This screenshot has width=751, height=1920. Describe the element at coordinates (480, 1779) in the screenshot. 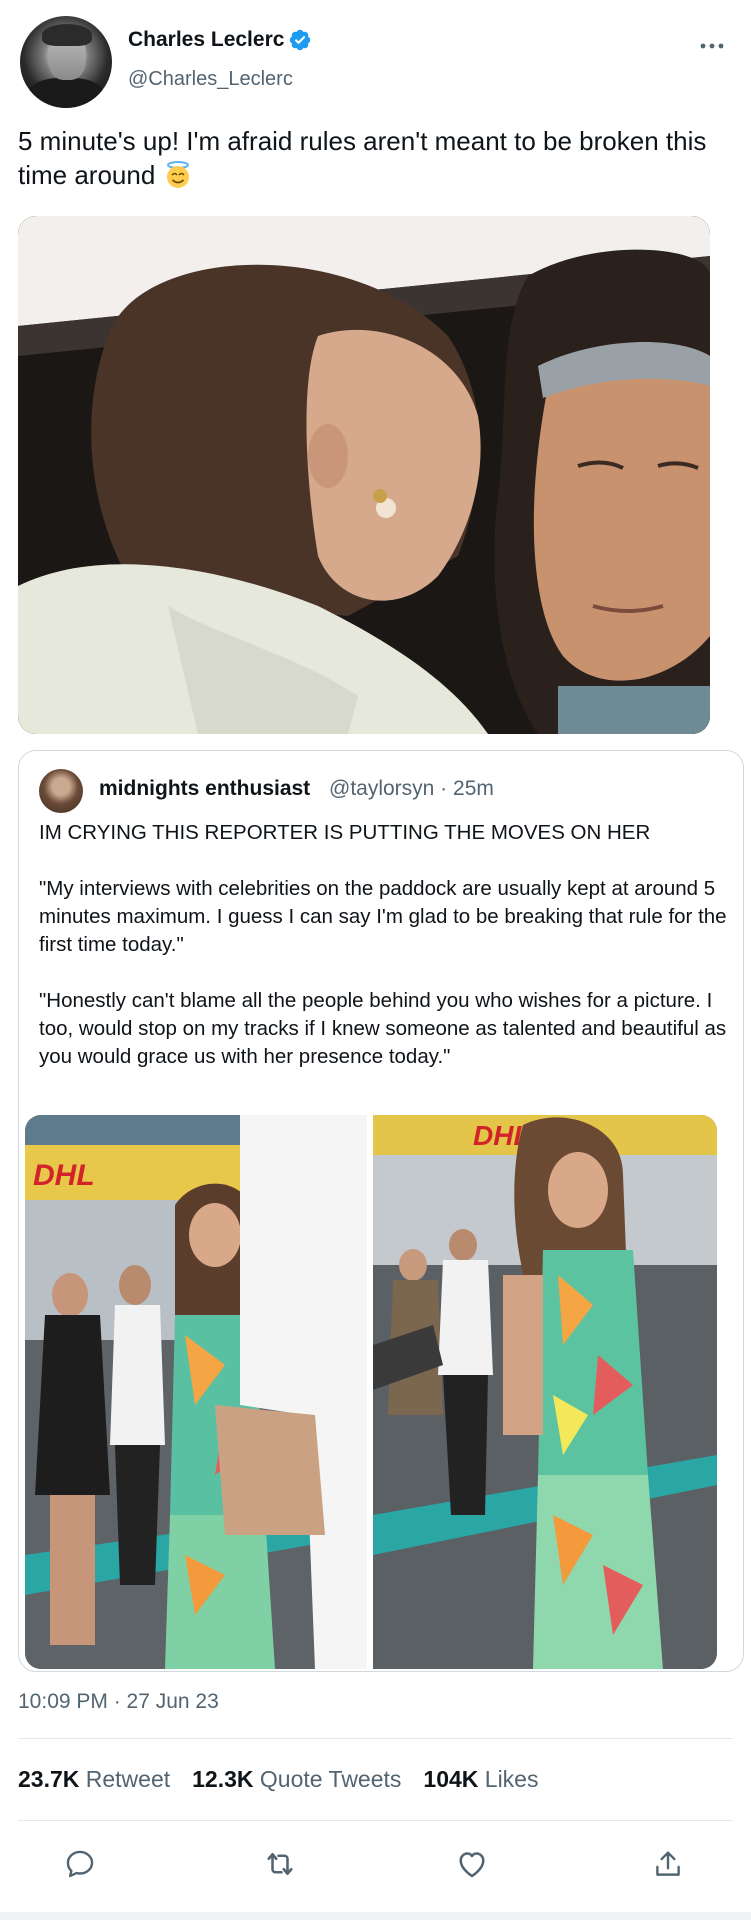

I see `likes-stat: 104K Likes` at that location.